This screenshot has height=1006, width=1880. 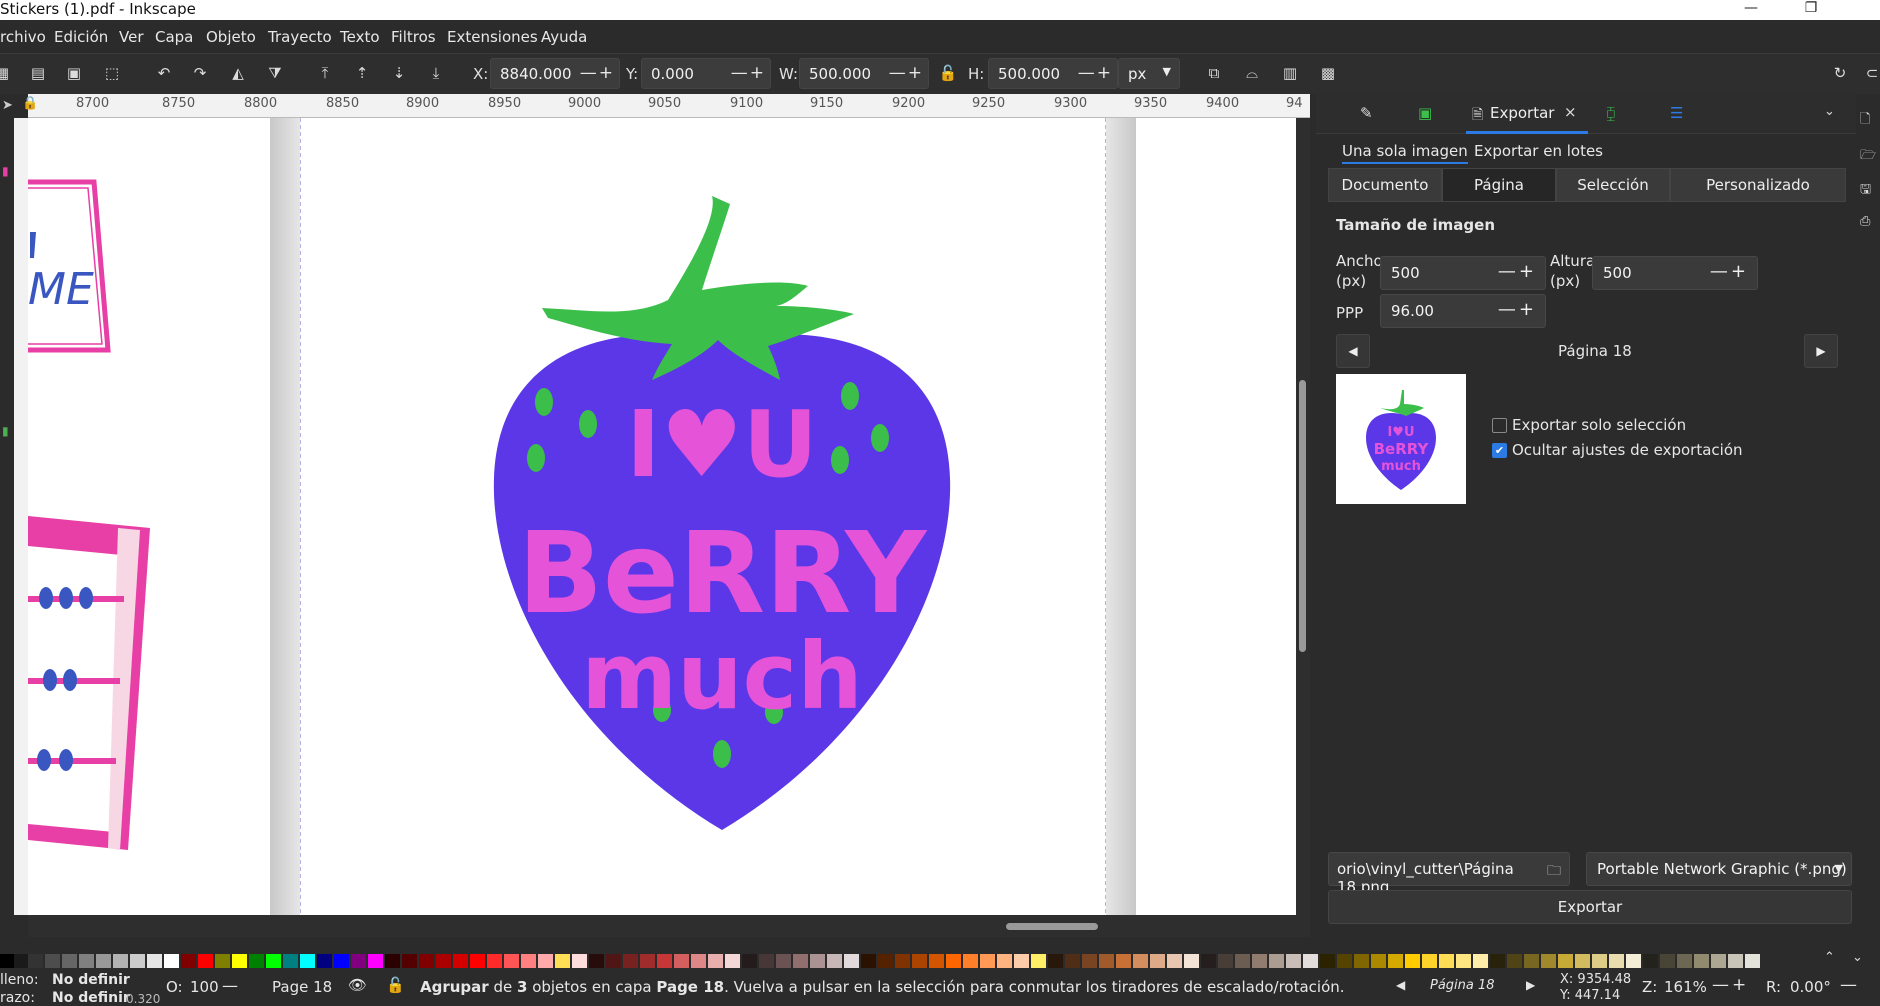 What do you see at coordinates (5, 431) in the screenshot?
I see `spiral-tool-icon: ▮` at bounding box center [5, 431].